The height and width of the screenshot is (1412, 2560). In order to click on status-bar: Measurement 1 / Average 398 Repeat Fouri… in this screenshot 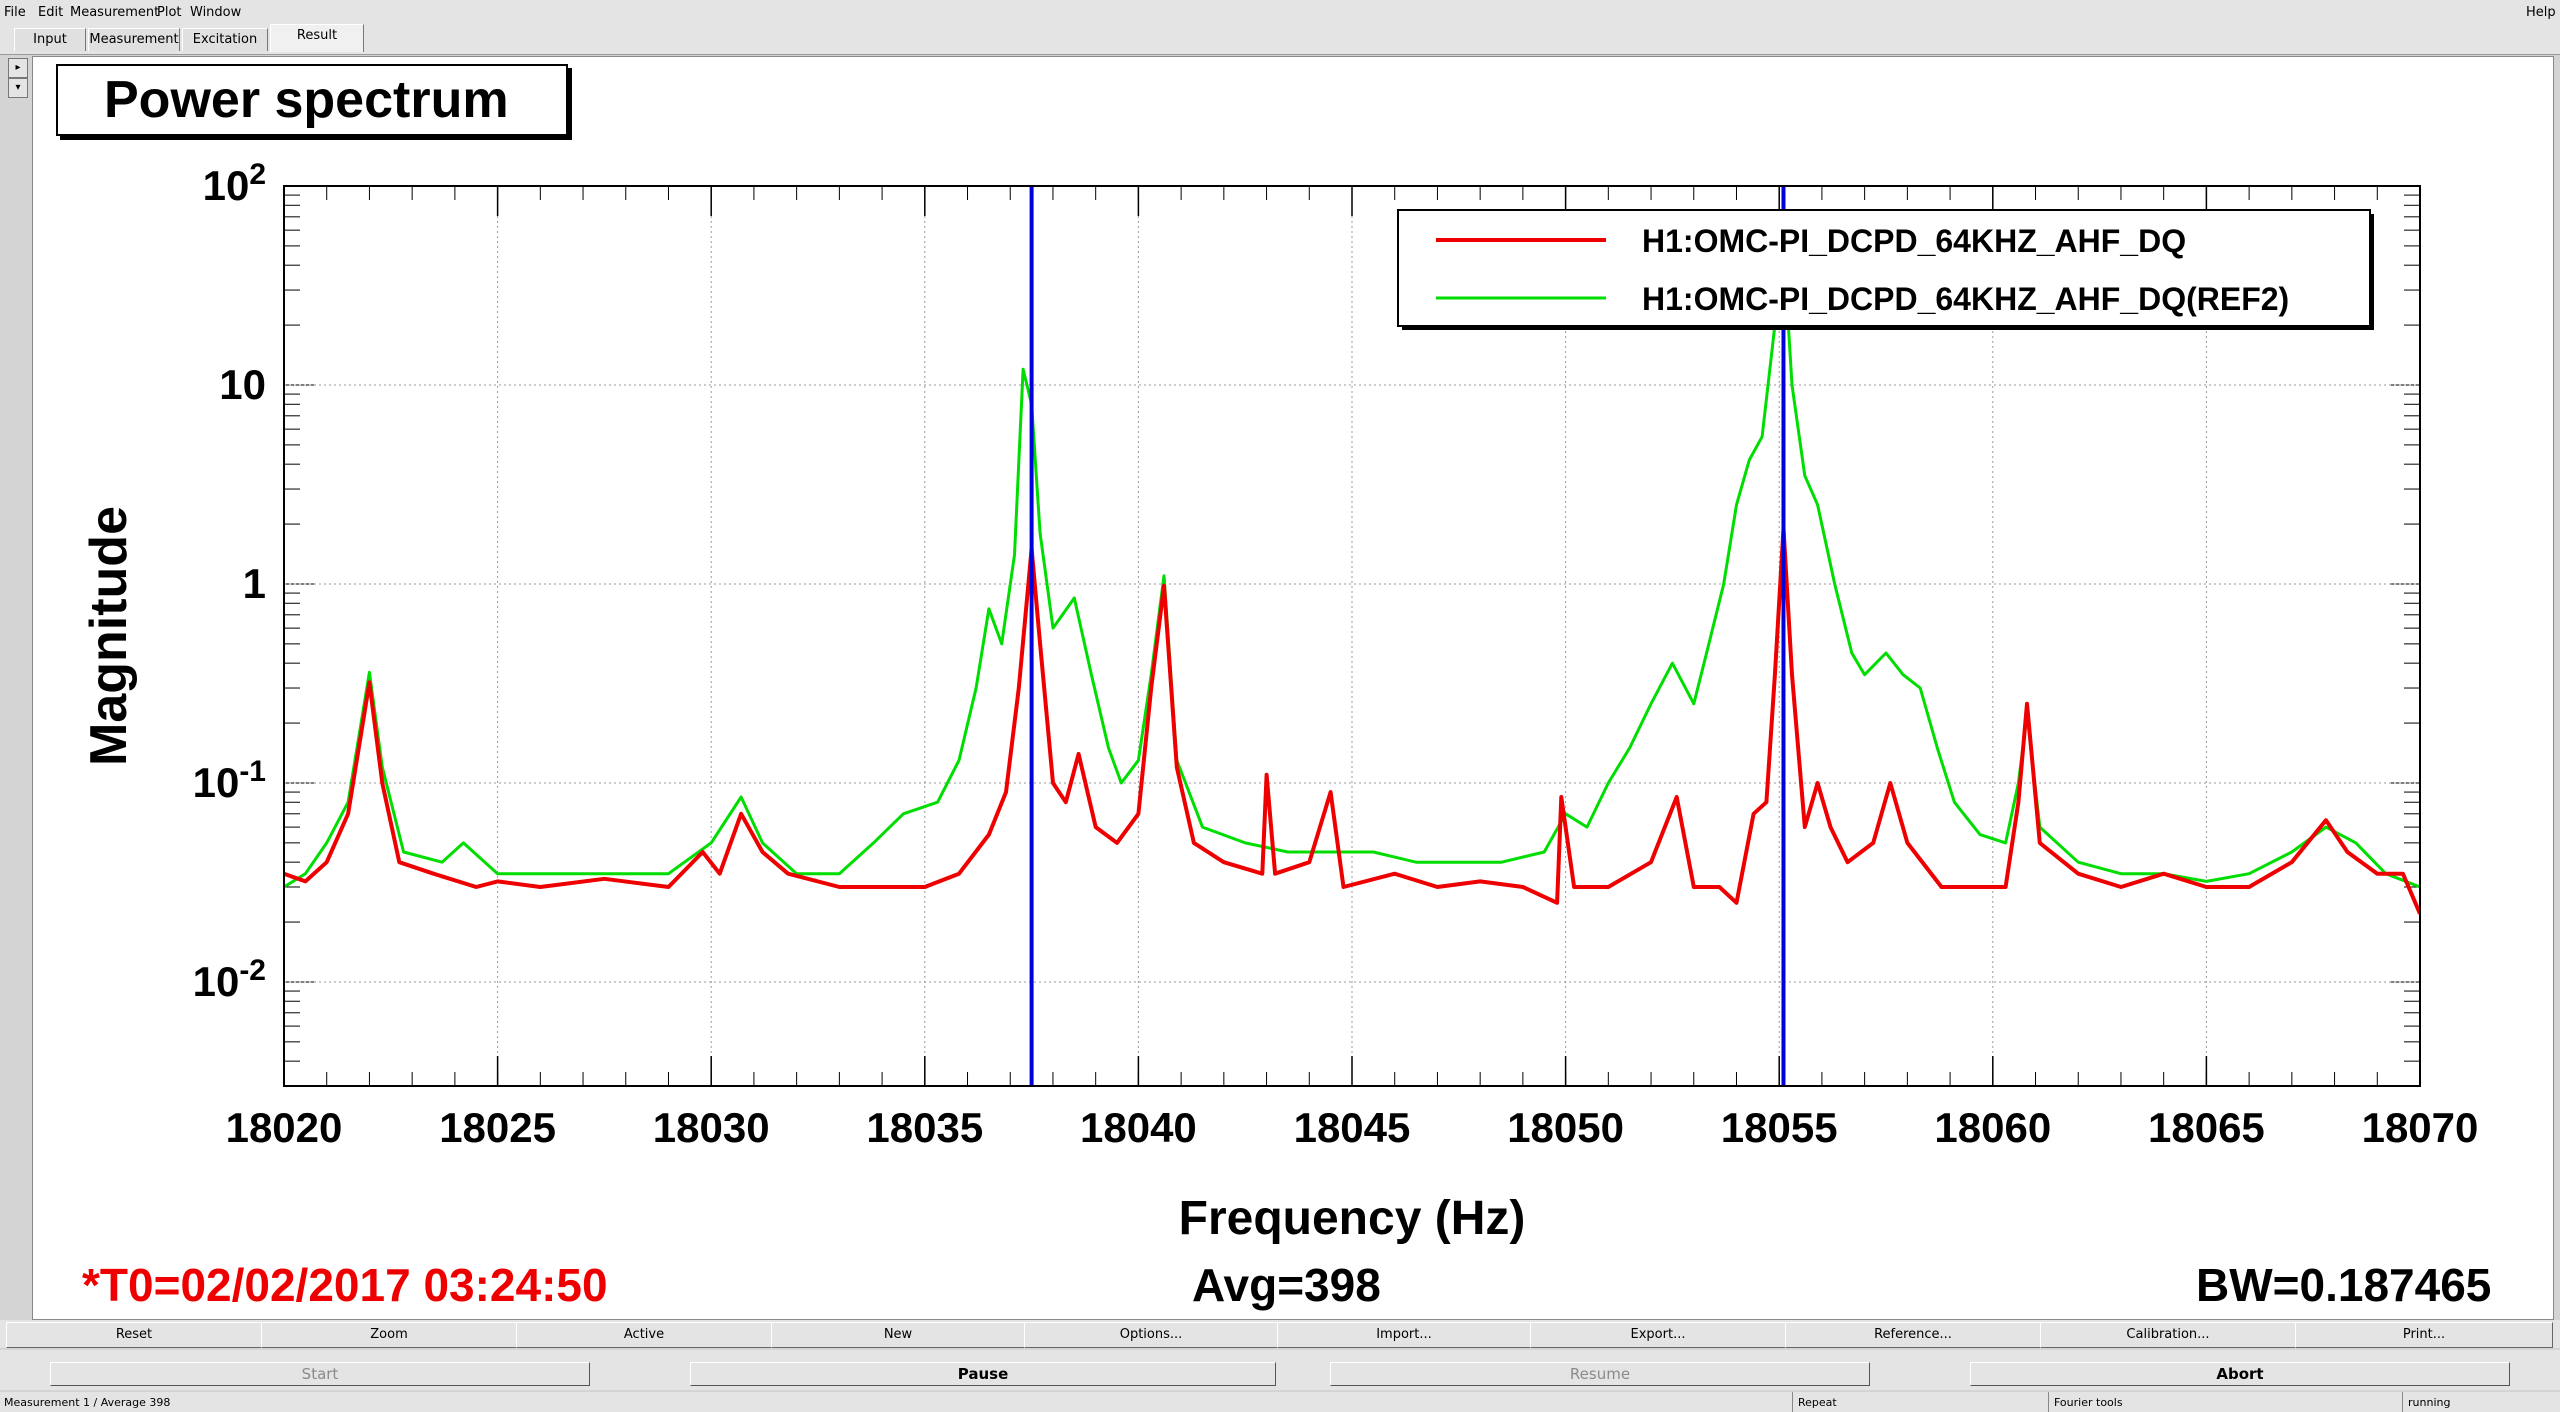, I will do `click(1280, 1402)`.